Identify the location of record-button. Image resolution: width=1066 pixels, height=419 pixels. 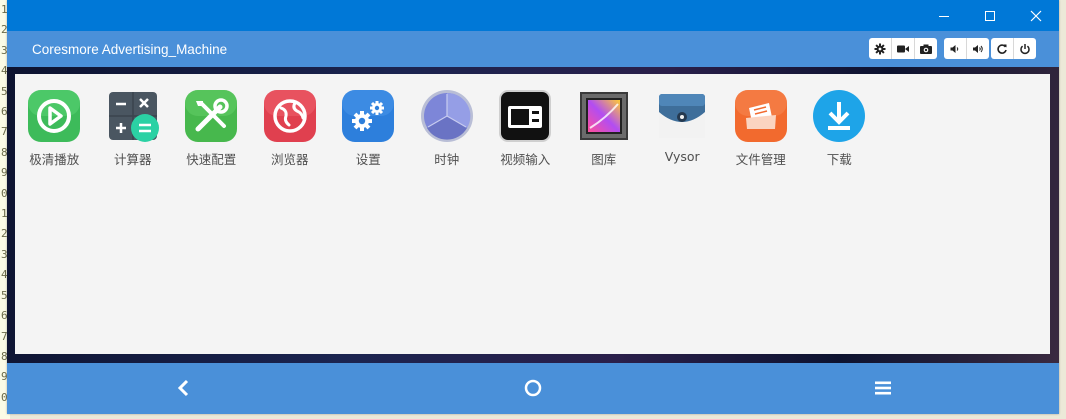
(902, 48).